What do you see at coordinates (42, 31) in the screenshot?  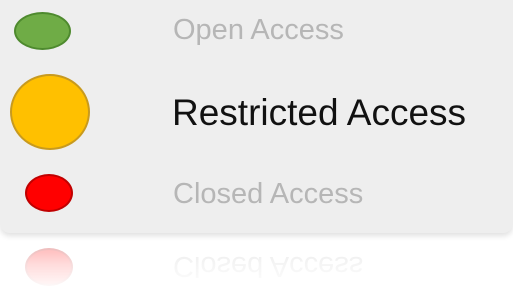 I see `green-circle-icon` at bounding box center [42, 31].